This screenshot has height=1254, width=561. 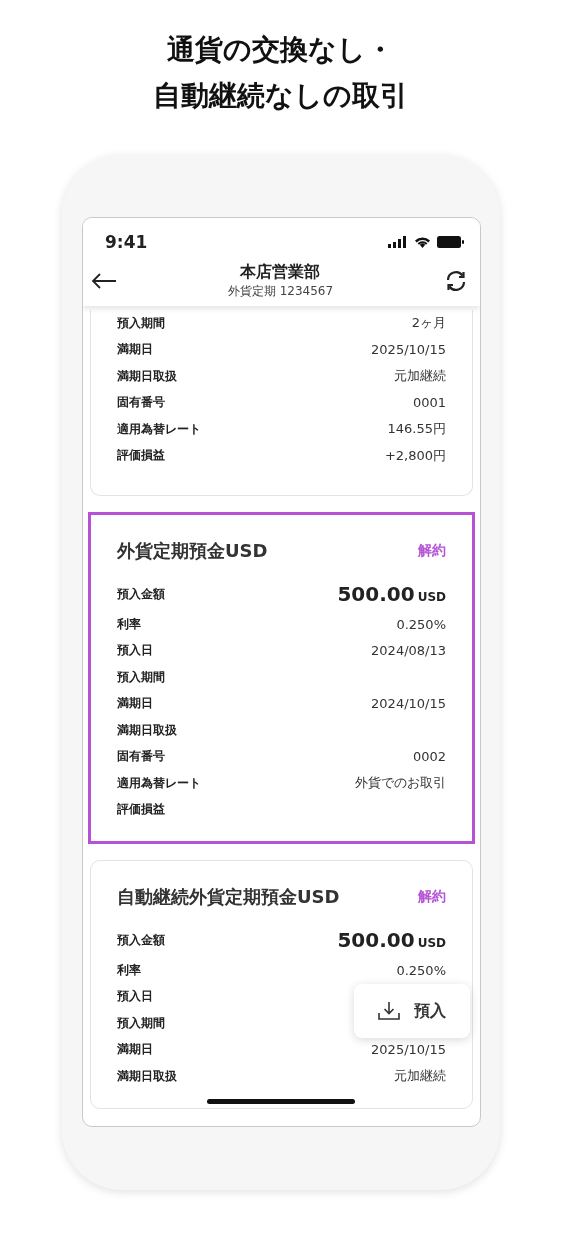 I want to click on row-value: 0001, so click(x=429, y=403).